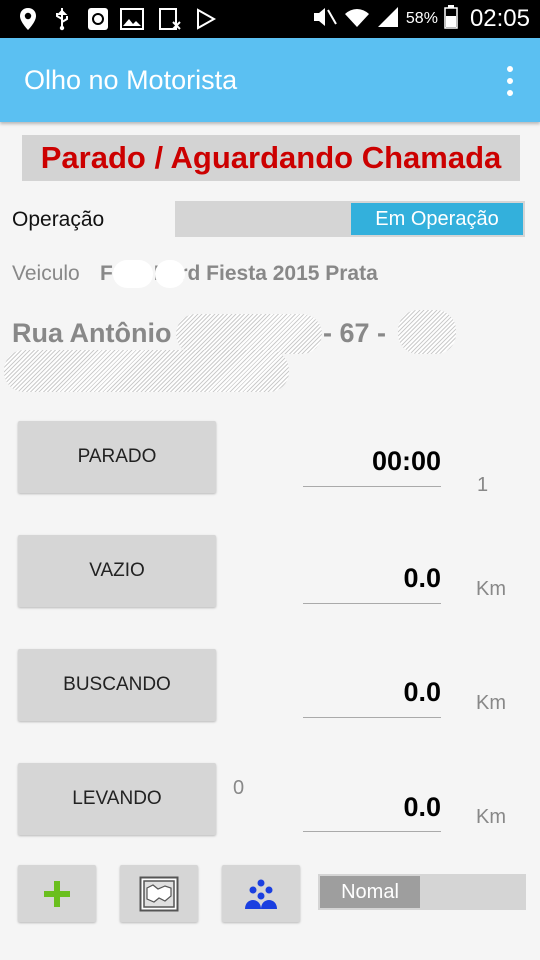 Image resolution: width=540 pixels, height=960 pixels. I want to click on battery-icon, so click(451, 19).